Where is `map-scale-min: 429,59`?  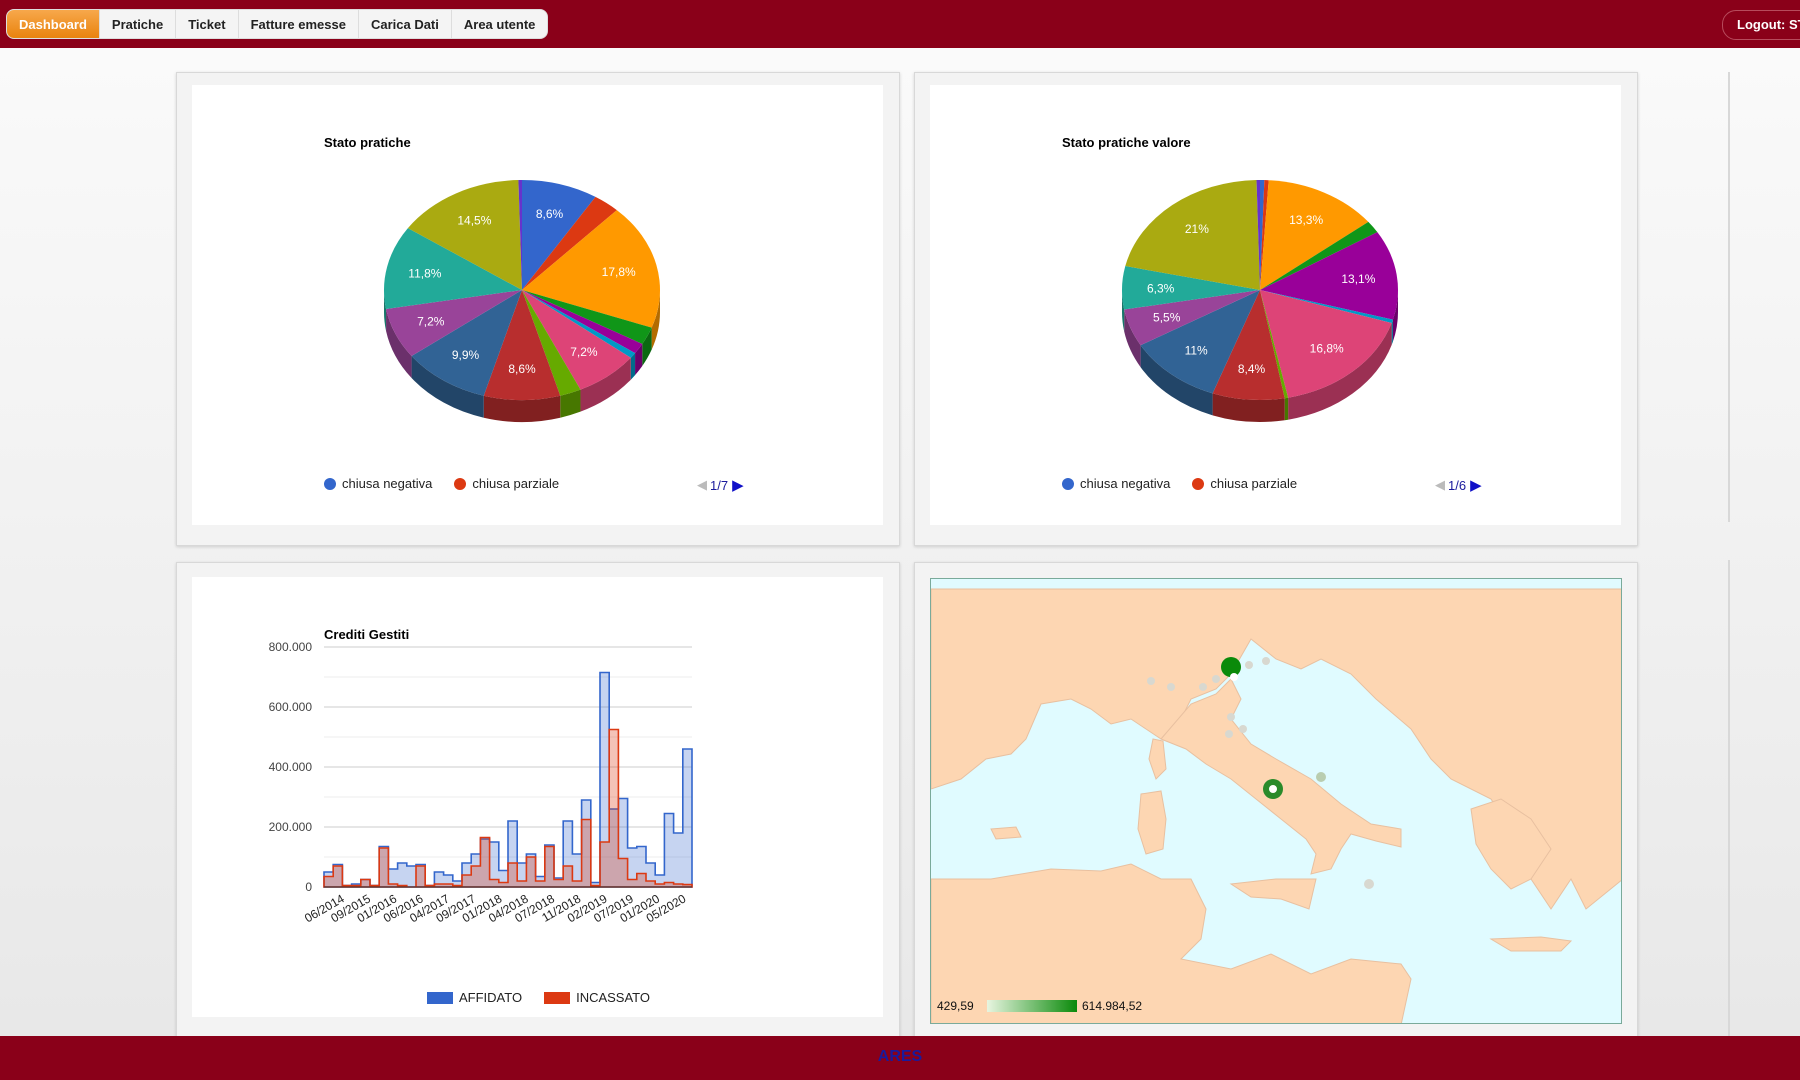 map-scale-min: 429,59 is located at coordinates (955, 1006).